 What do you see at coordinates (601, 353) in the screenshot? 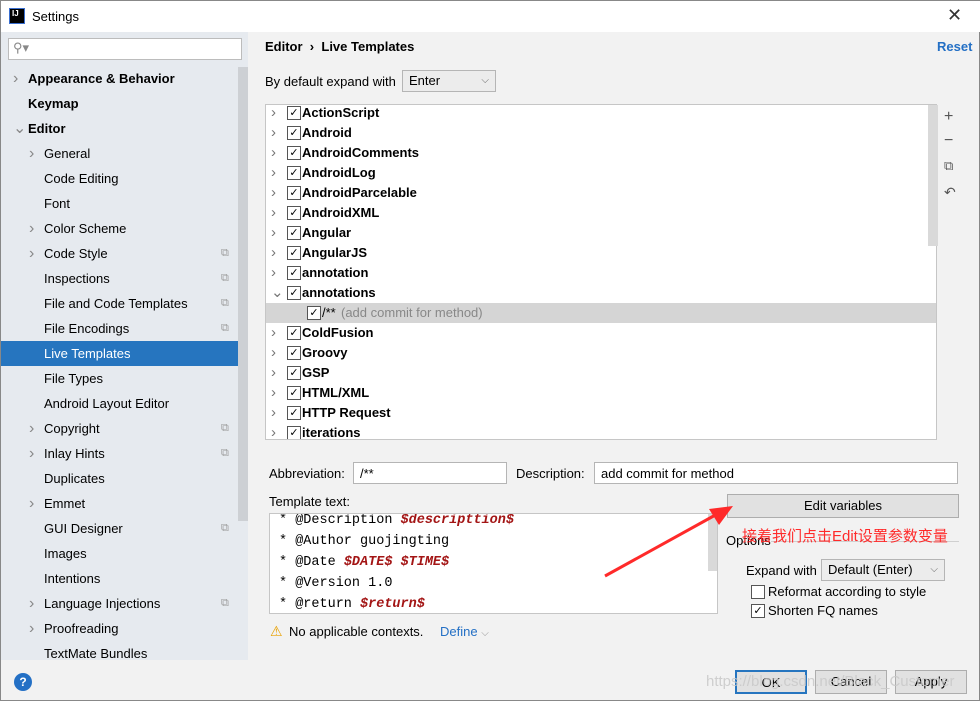
I see `template-group-row: › ✓ Groovy` at bounding box center [601, 353].